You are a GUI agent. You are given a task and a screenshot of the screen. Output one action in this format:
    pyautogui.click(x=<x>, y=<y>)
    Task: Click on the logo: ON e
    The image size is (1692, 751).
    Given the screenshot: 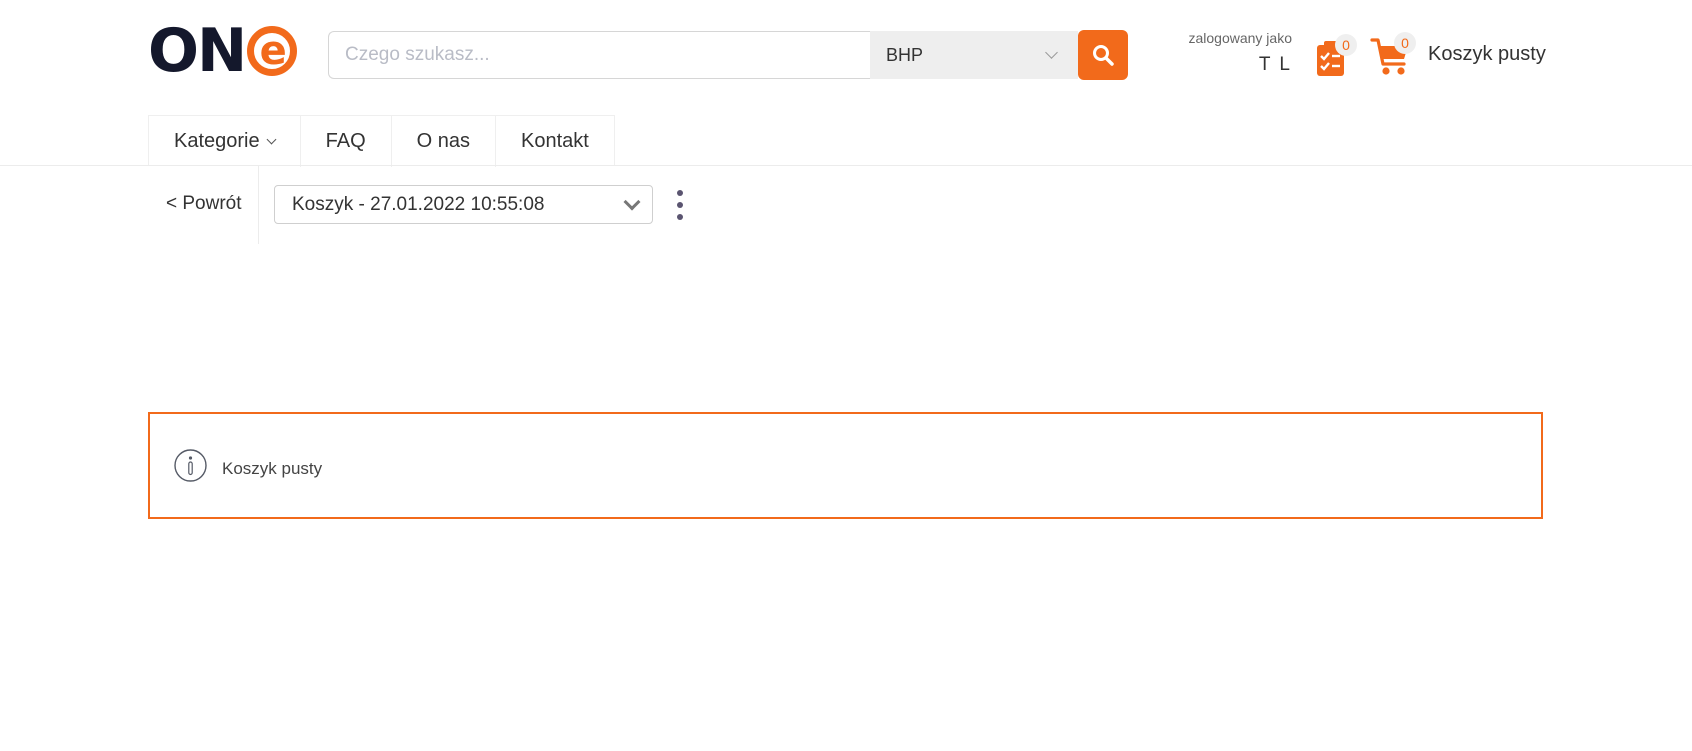 What is the action you would take?
    pyautogui.click(x=223, y=51)
    